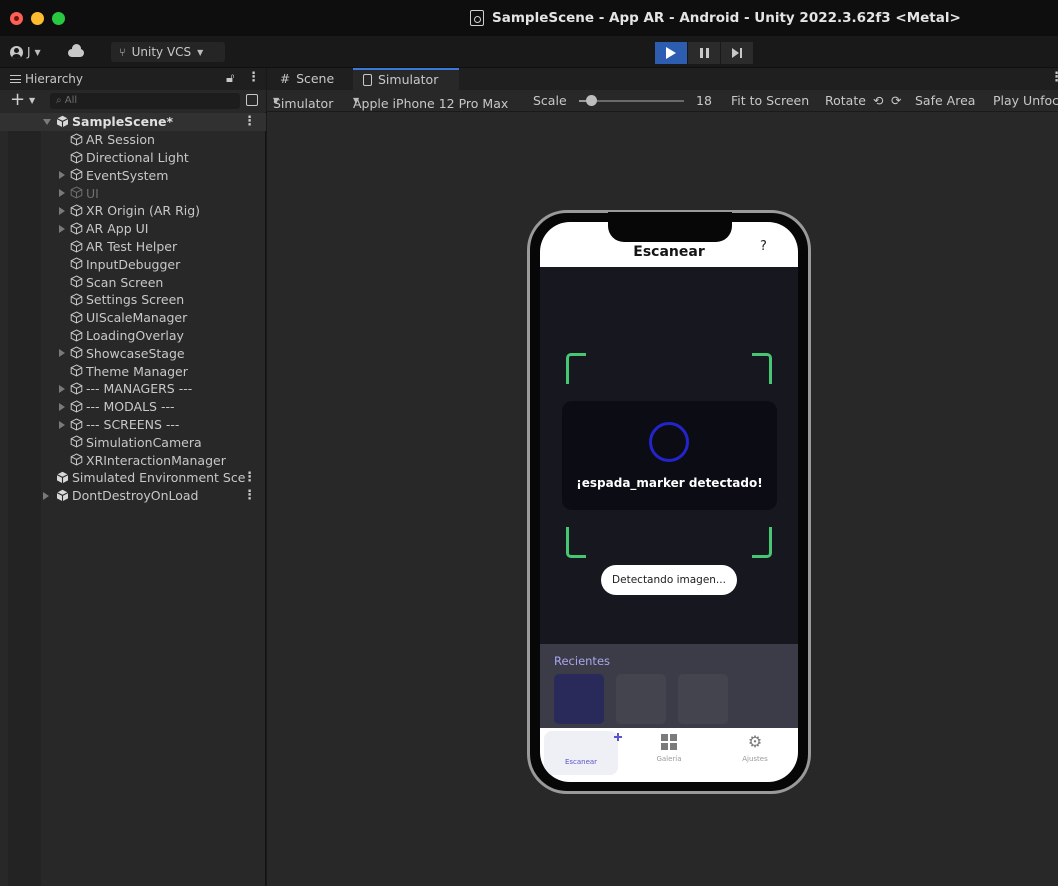 The image size is (1058, 886). What do you see at coordinates (763, 246) in the screenshot?
I see `help-button: ?` at bounding box center [763, 246].